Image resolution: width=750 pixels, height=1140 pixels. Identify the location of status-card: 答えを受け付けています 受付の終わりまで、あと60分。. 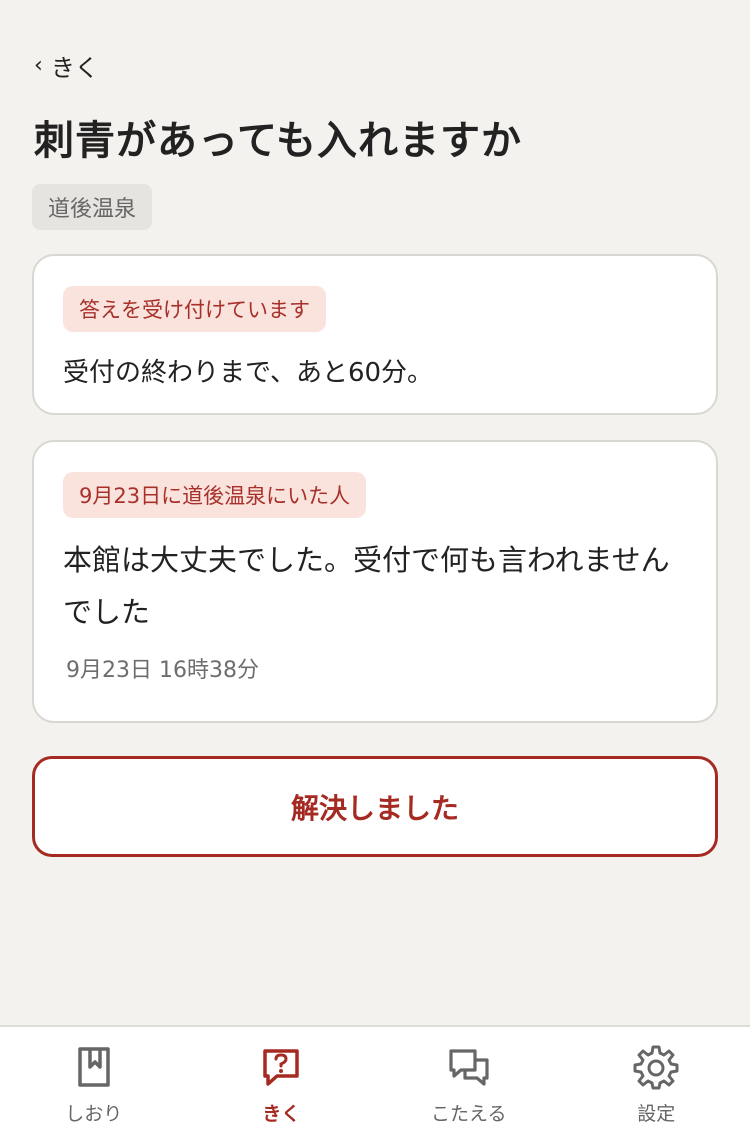
(375, 334).